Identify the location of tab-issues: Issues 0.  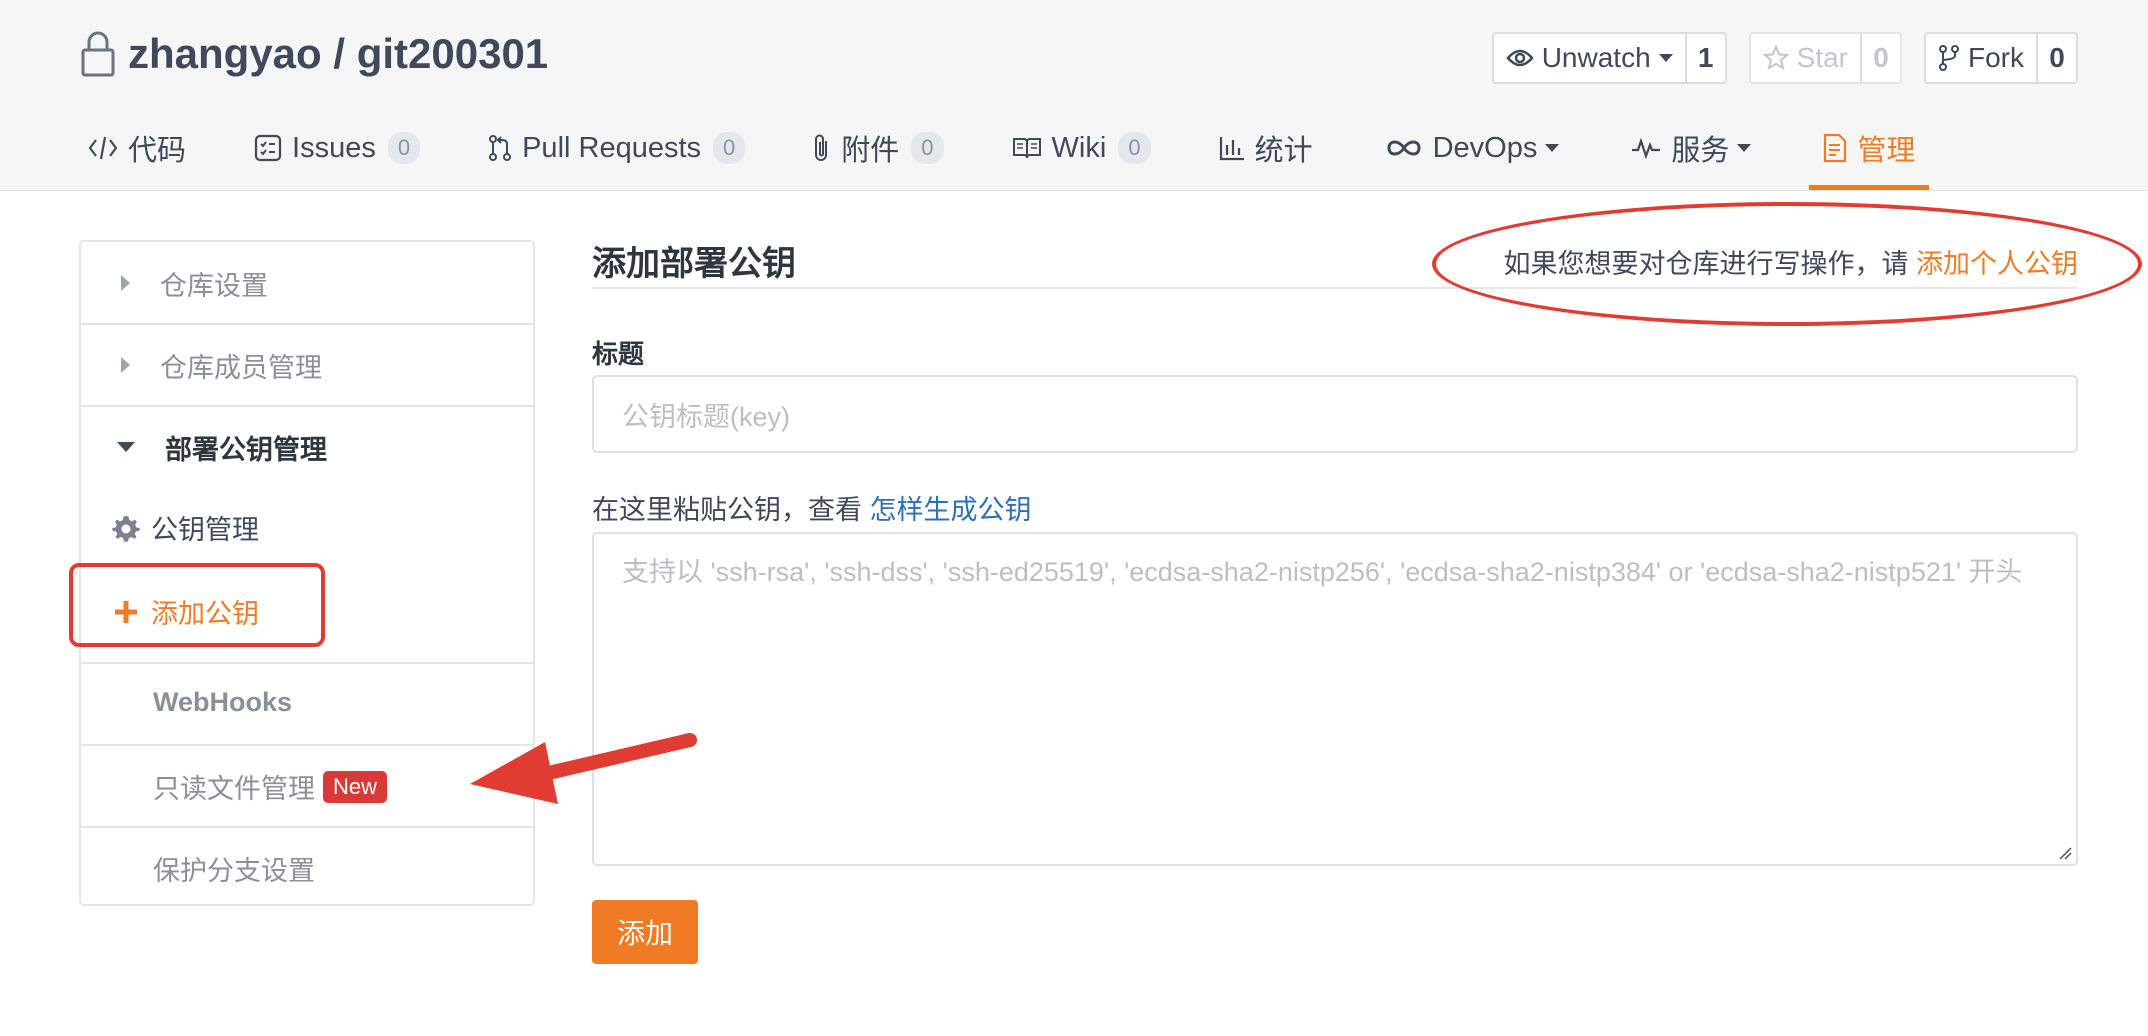
(337, 148).